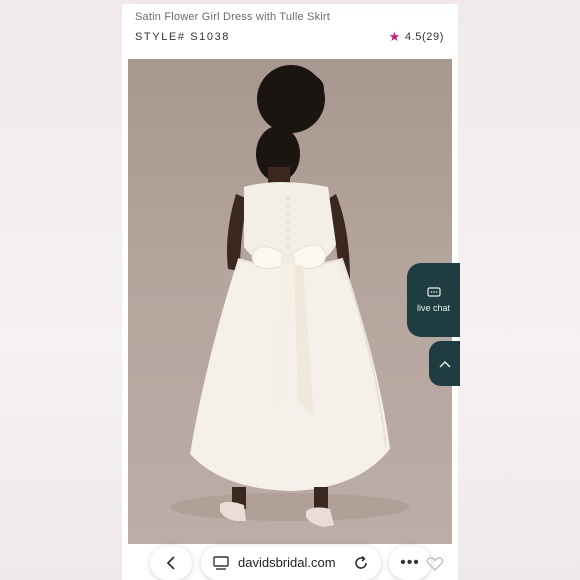 The height and width of the screenshot is (580, 580). I want to click on rating-value: 4.5(29), so click(424, 36).